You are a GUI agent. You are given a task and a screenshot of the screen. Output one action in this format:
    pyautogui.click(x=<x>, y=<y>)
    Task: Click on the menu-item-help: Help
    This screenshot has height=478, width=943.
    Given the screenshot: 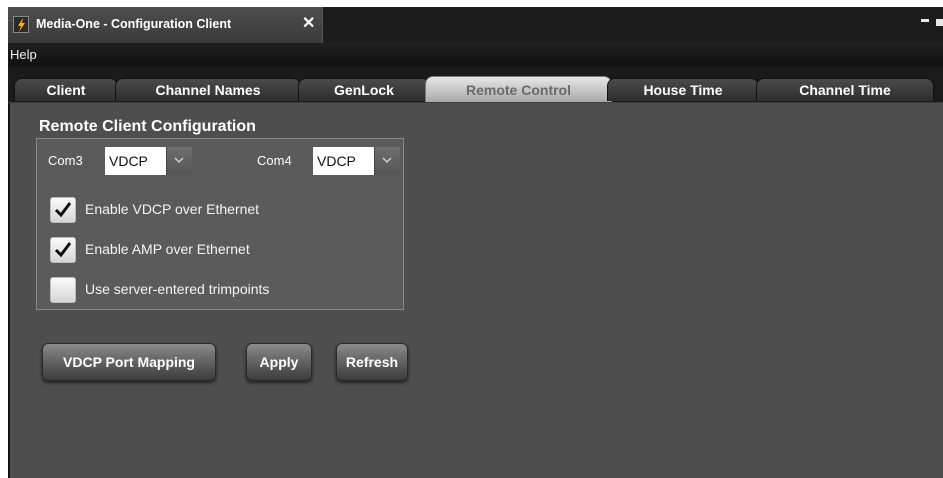 What is the action you would take?
    pyautogui.click(x=23, y=54)
    